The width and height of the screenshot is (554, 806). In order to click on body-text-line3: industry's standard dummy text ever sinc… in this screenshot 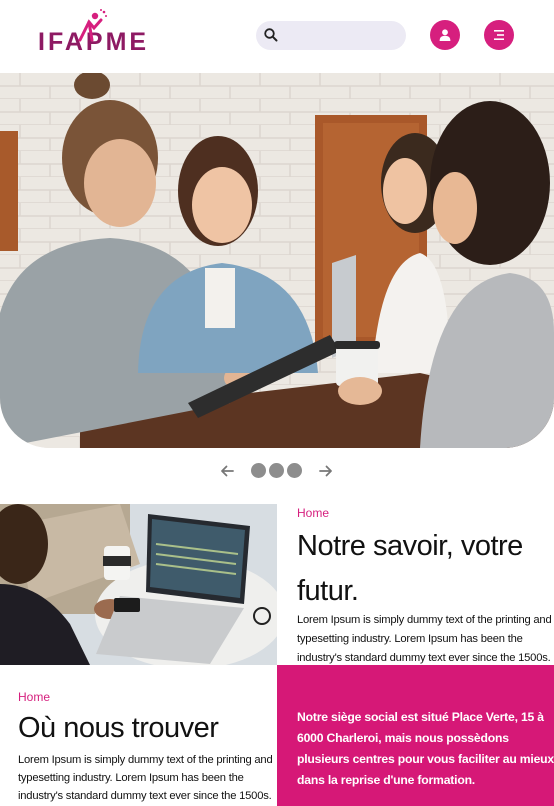, I will do `click(145, 796)`.